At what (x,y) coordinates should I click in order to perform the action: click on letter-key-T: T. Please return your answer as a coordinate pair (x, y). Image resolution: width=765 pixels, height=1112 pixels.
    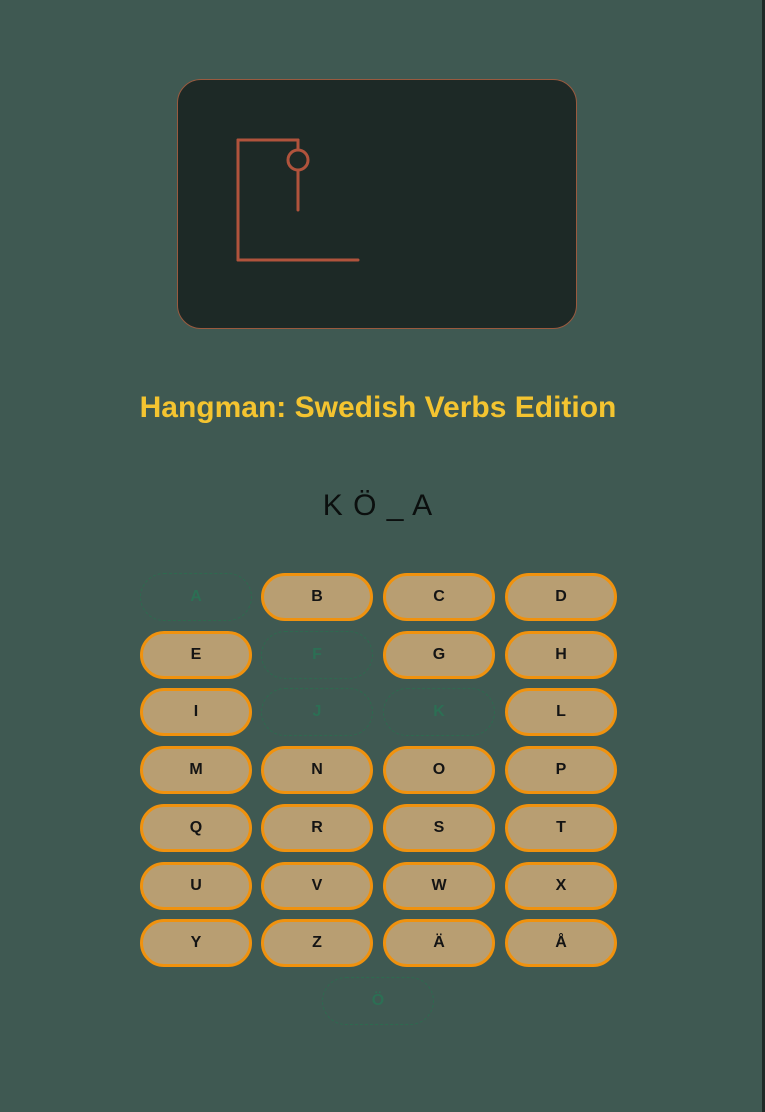
    Looking at the image, I should click on (561, 828).